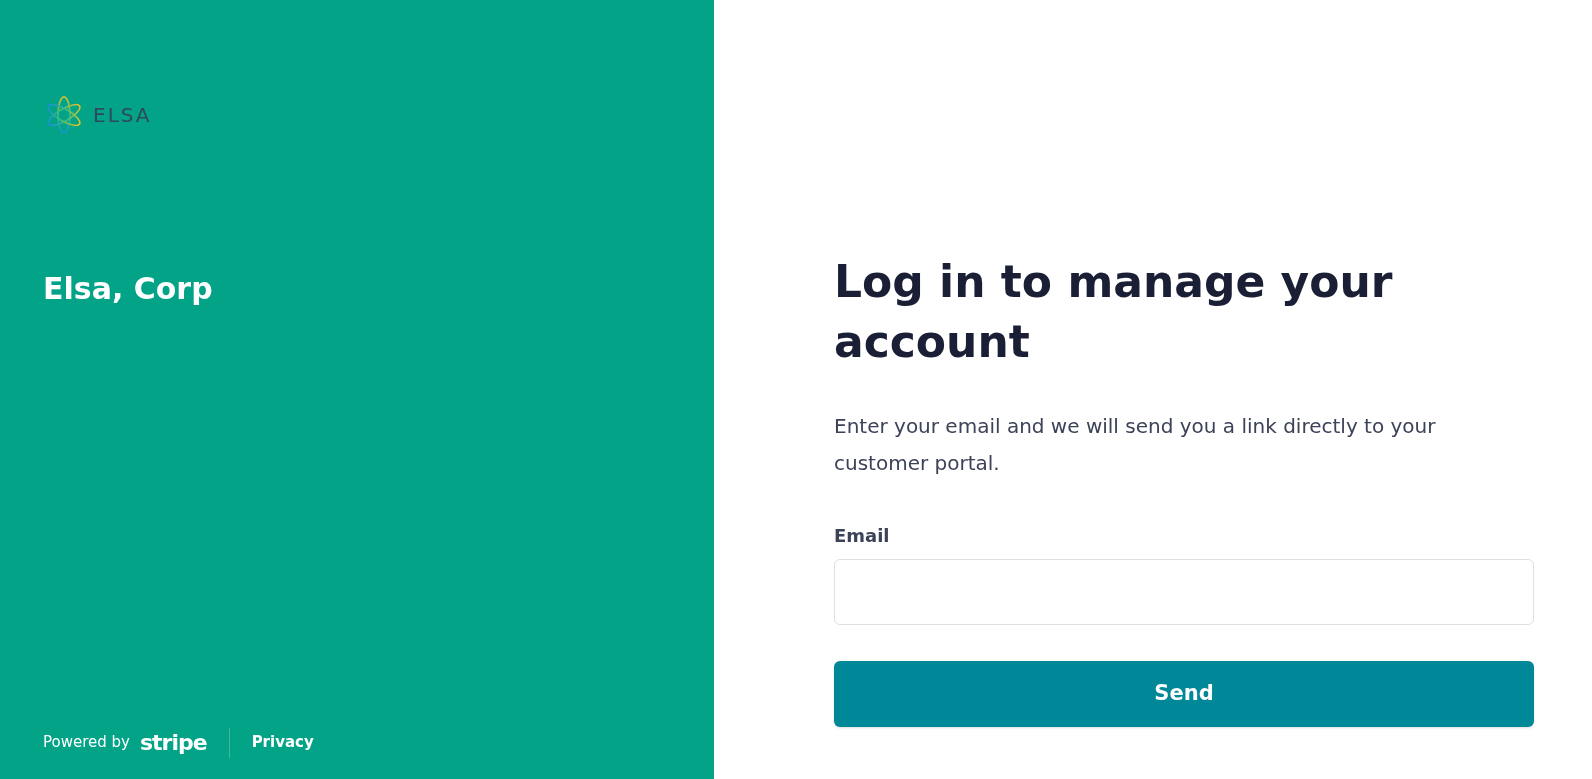  Describe the element at coordinates (128, 289) in the screenshot. I see `company-name: Elsa, Corp` at that location.